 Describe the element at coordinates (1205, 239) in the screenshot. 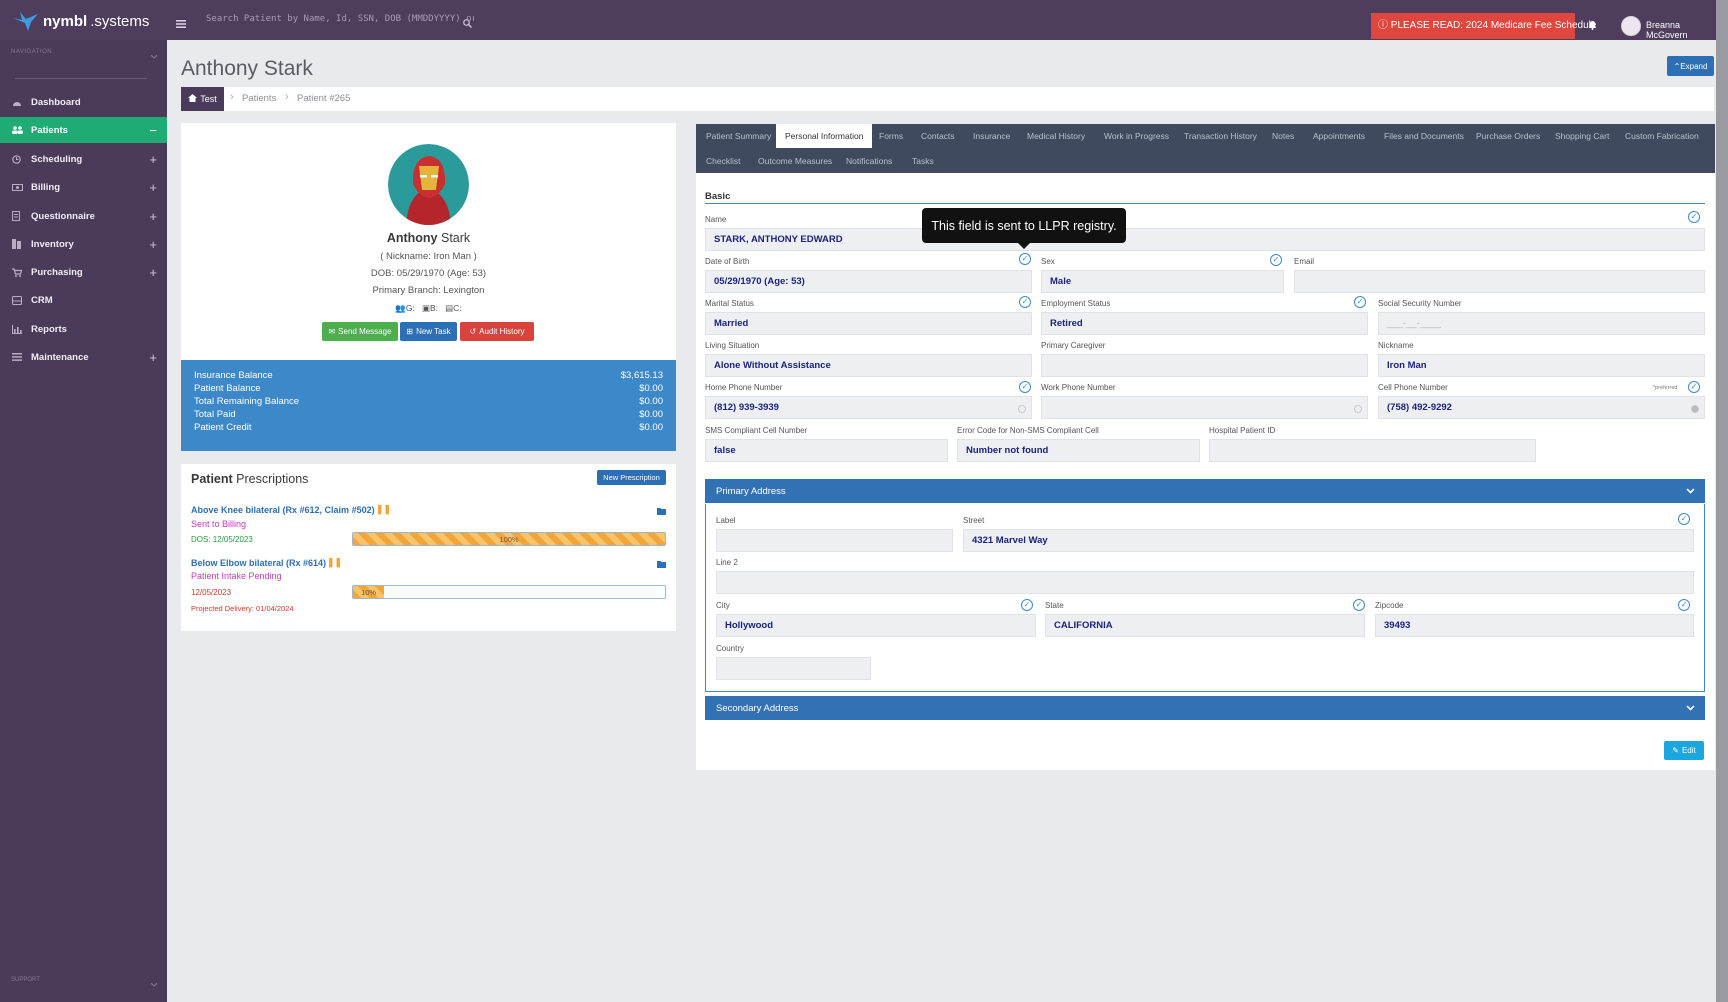

I see `name-field: STARK, ANTHONY EDWARD` at that location.